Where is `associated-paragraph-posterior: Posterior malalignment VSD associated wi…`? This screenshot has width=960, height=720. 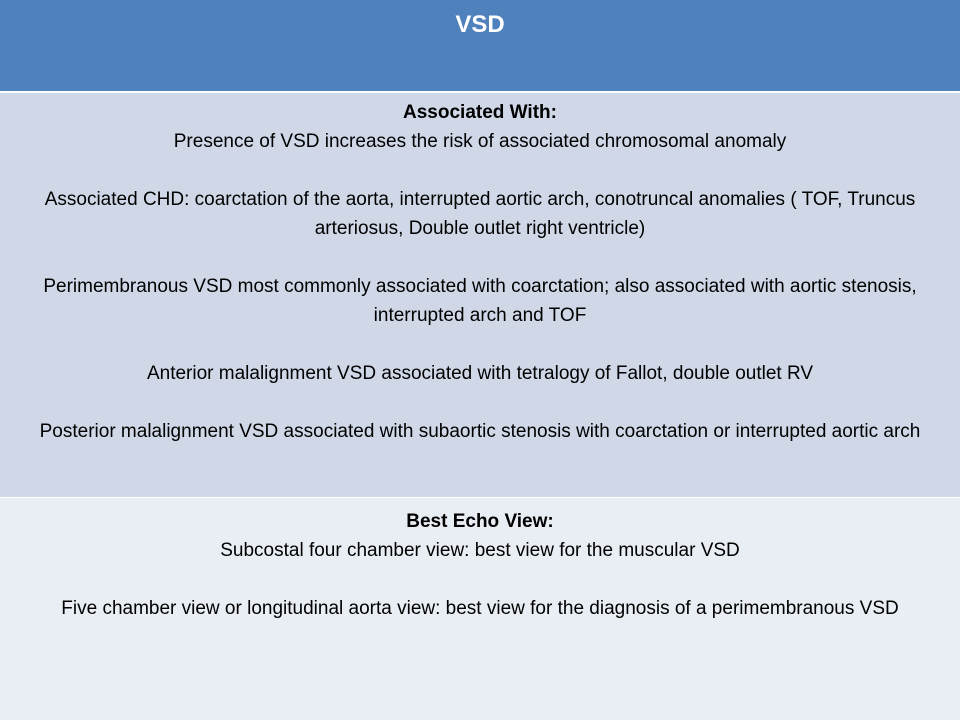
associated-paragraph-posterior: Posterior malalignment VSD associated wi… is located at coordinates (480, 431).